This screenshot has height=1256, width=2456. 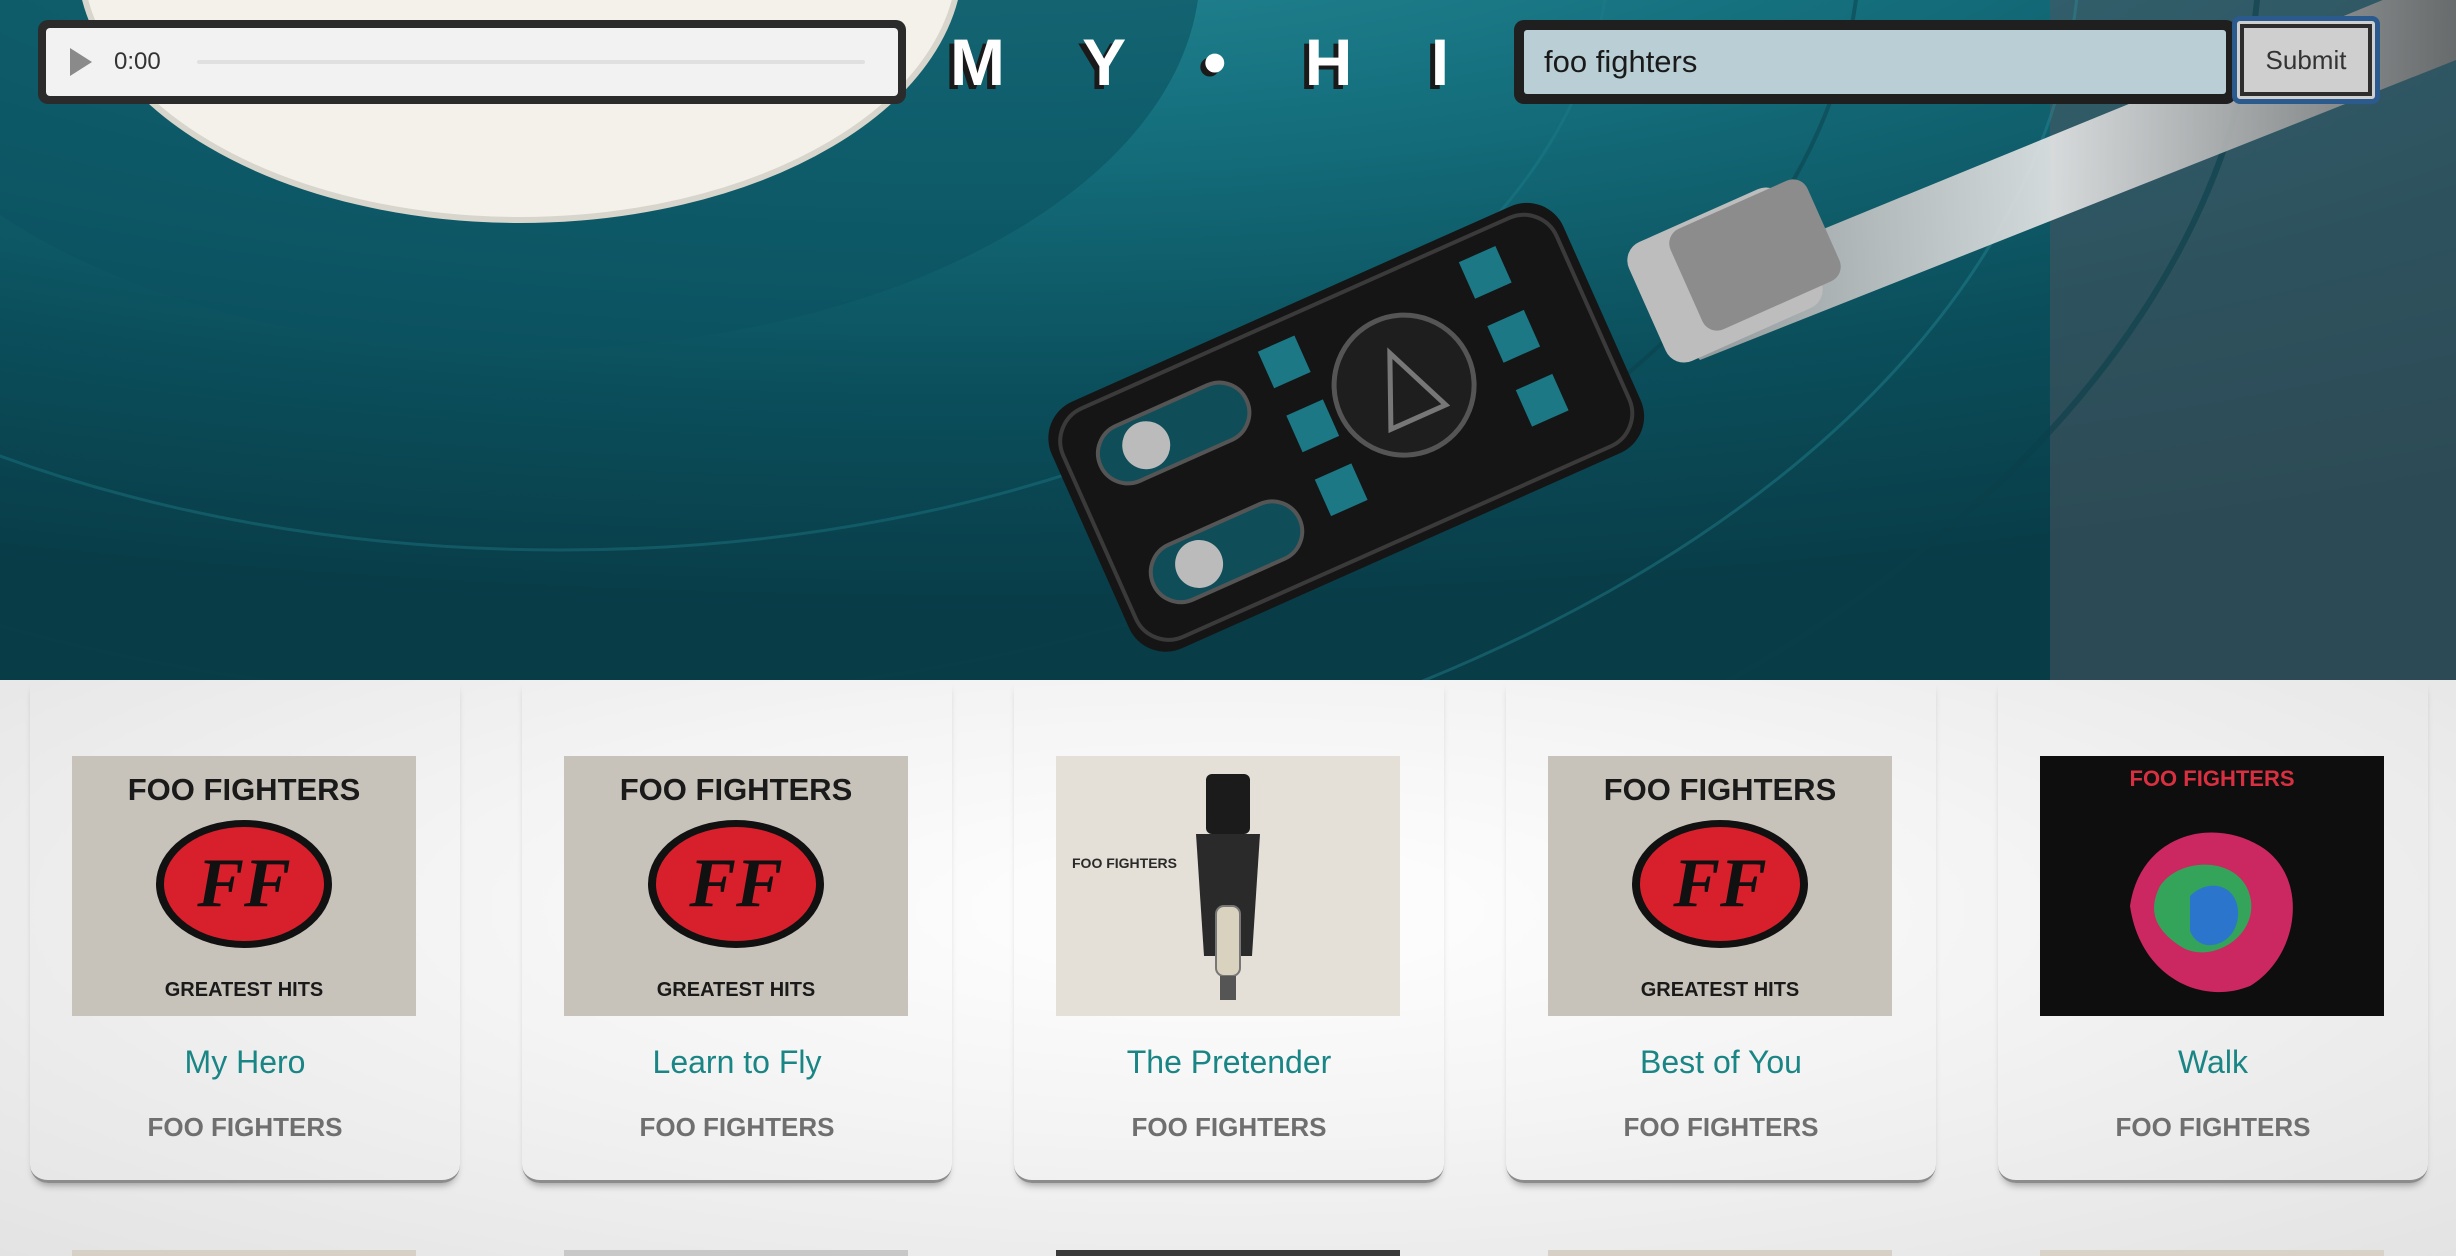 I want to click on play-icon, so click(x=81, y=62).